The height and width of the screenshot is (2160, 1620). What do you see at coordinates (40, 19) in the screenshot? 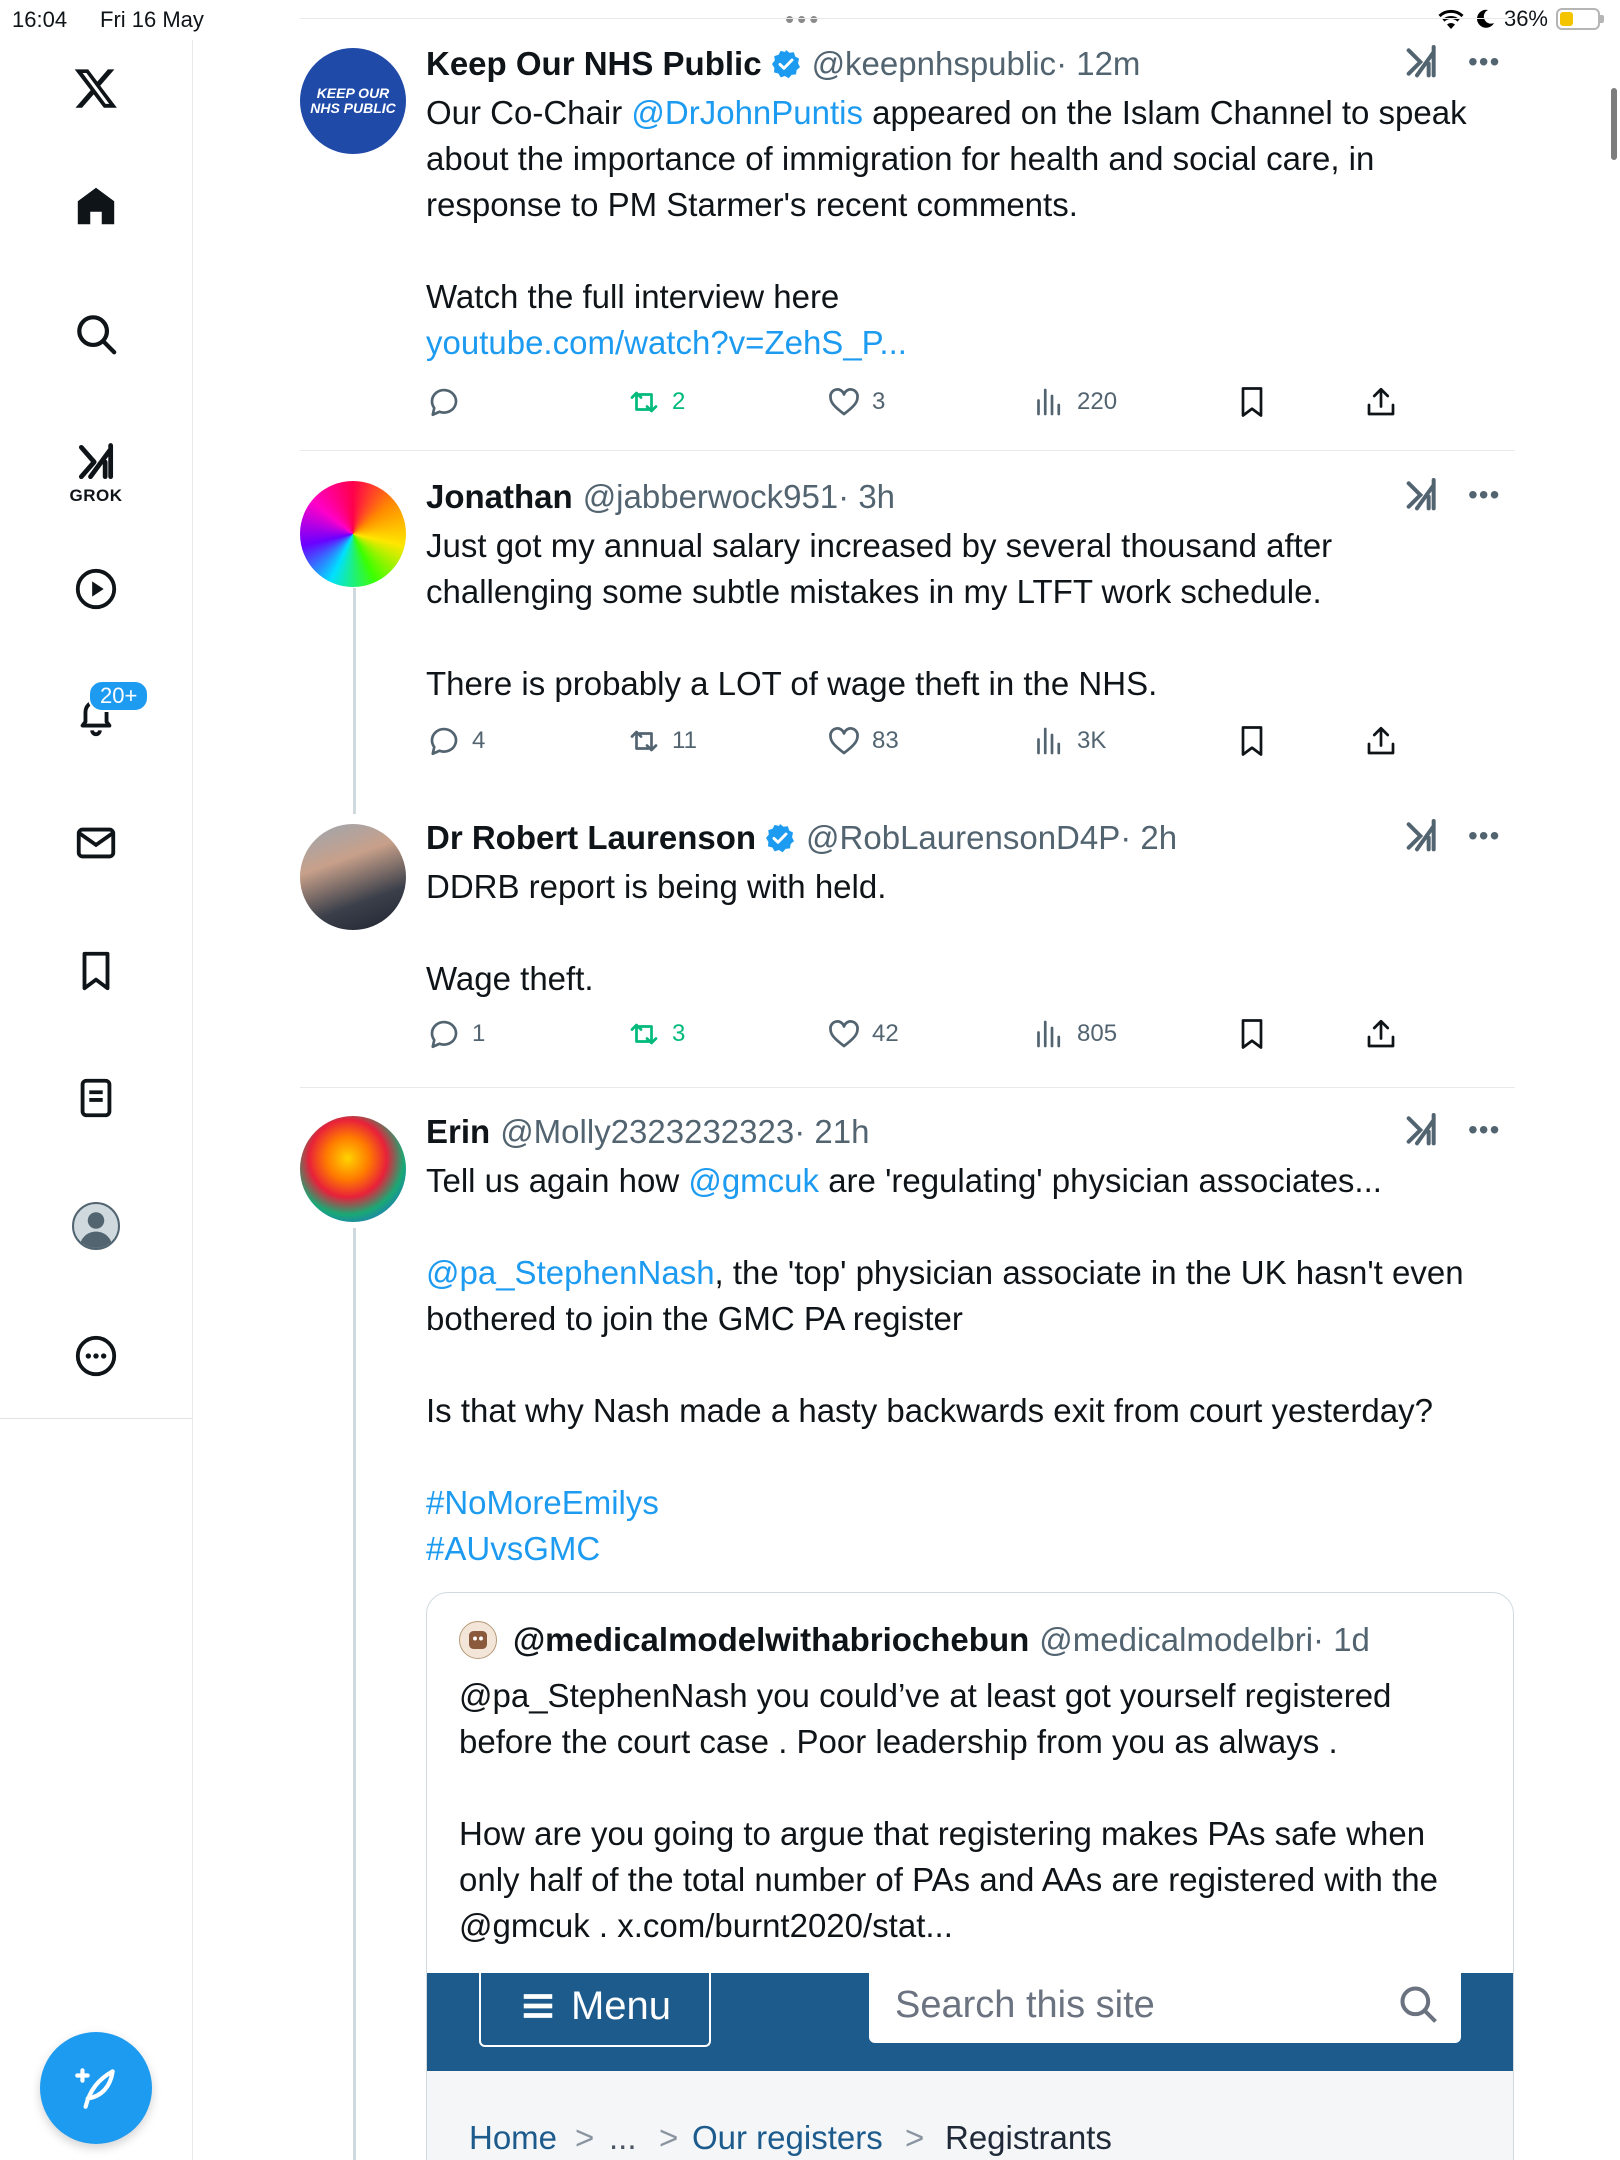
I see `status-time: 16:04` at bounding box center [40, 19].